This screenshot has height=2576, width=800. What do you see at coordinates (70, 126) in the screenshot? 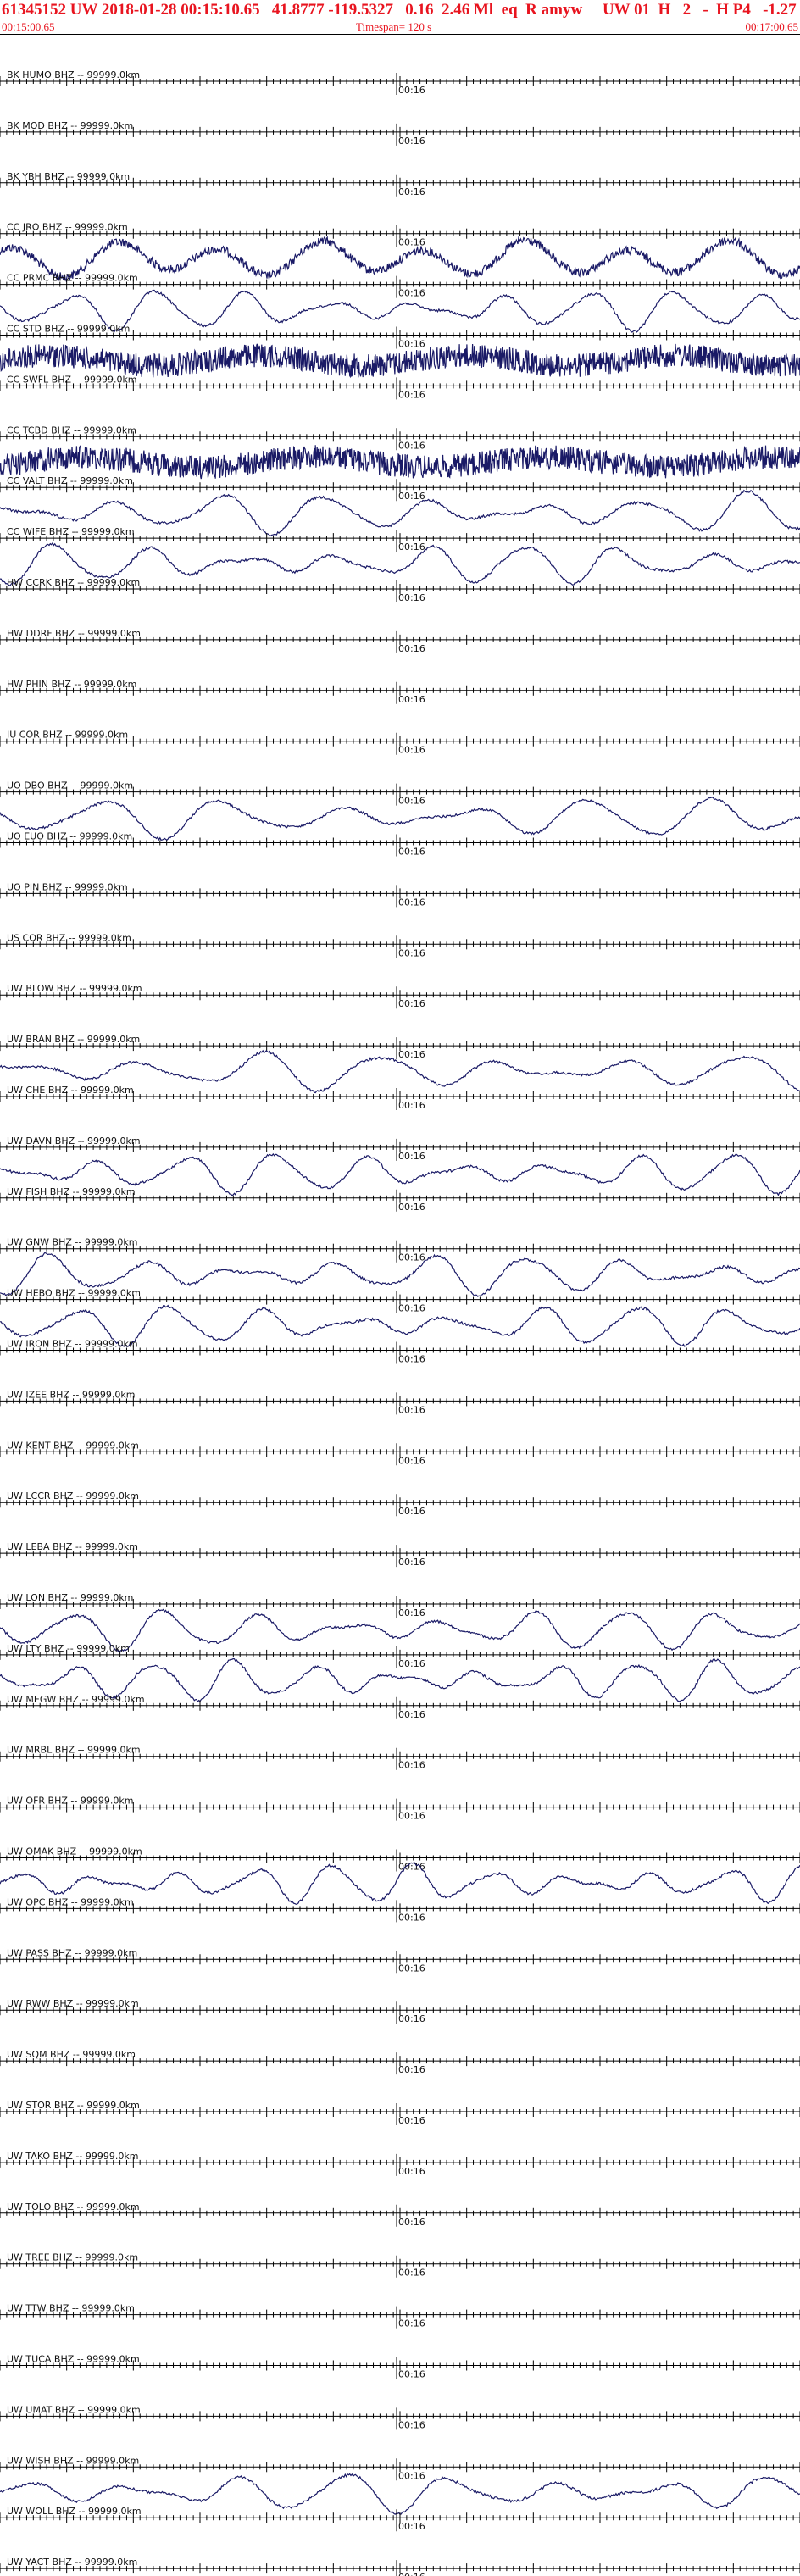
I see `station-label: BK MOD BHZ -- 99999.0km` at bounding box center [70, 126].